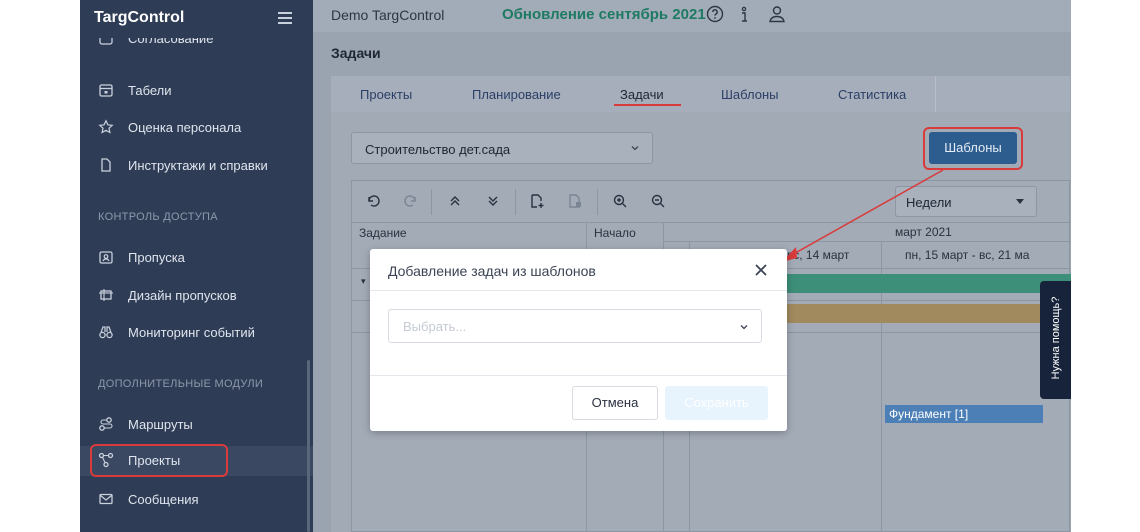  I want to click on chevron-down-icon, so click(744, 327).